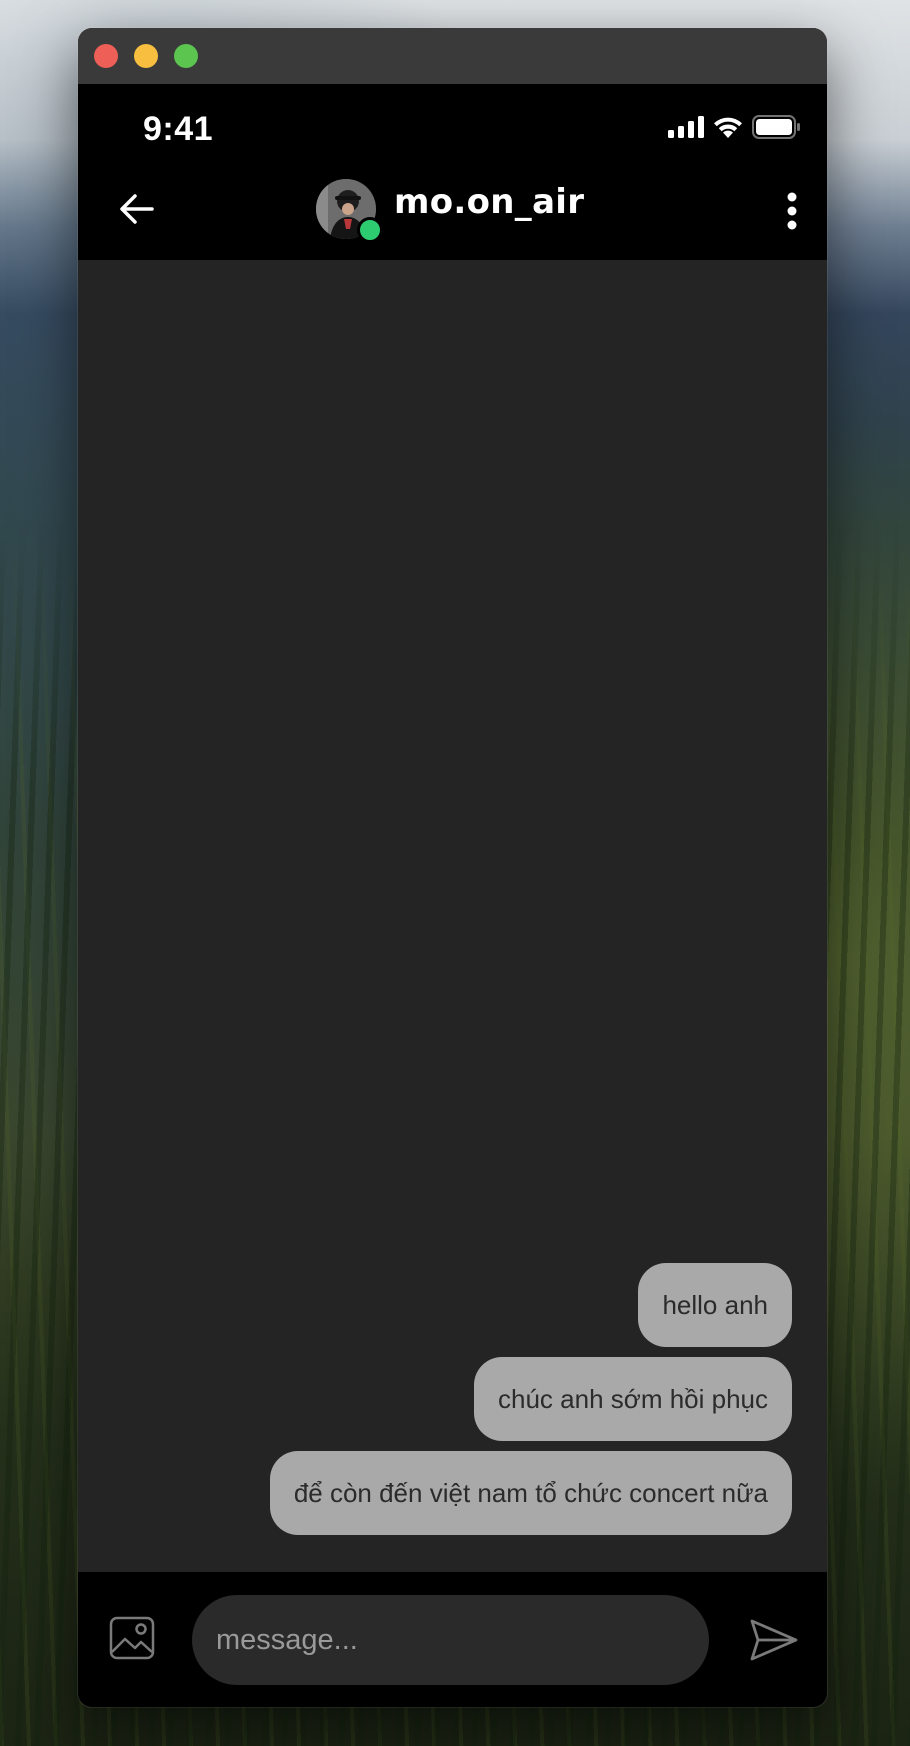  What do you see at coordinates (106, 56) in the screenshot?
I see `close-window-button` at bounding box center [106, 56].